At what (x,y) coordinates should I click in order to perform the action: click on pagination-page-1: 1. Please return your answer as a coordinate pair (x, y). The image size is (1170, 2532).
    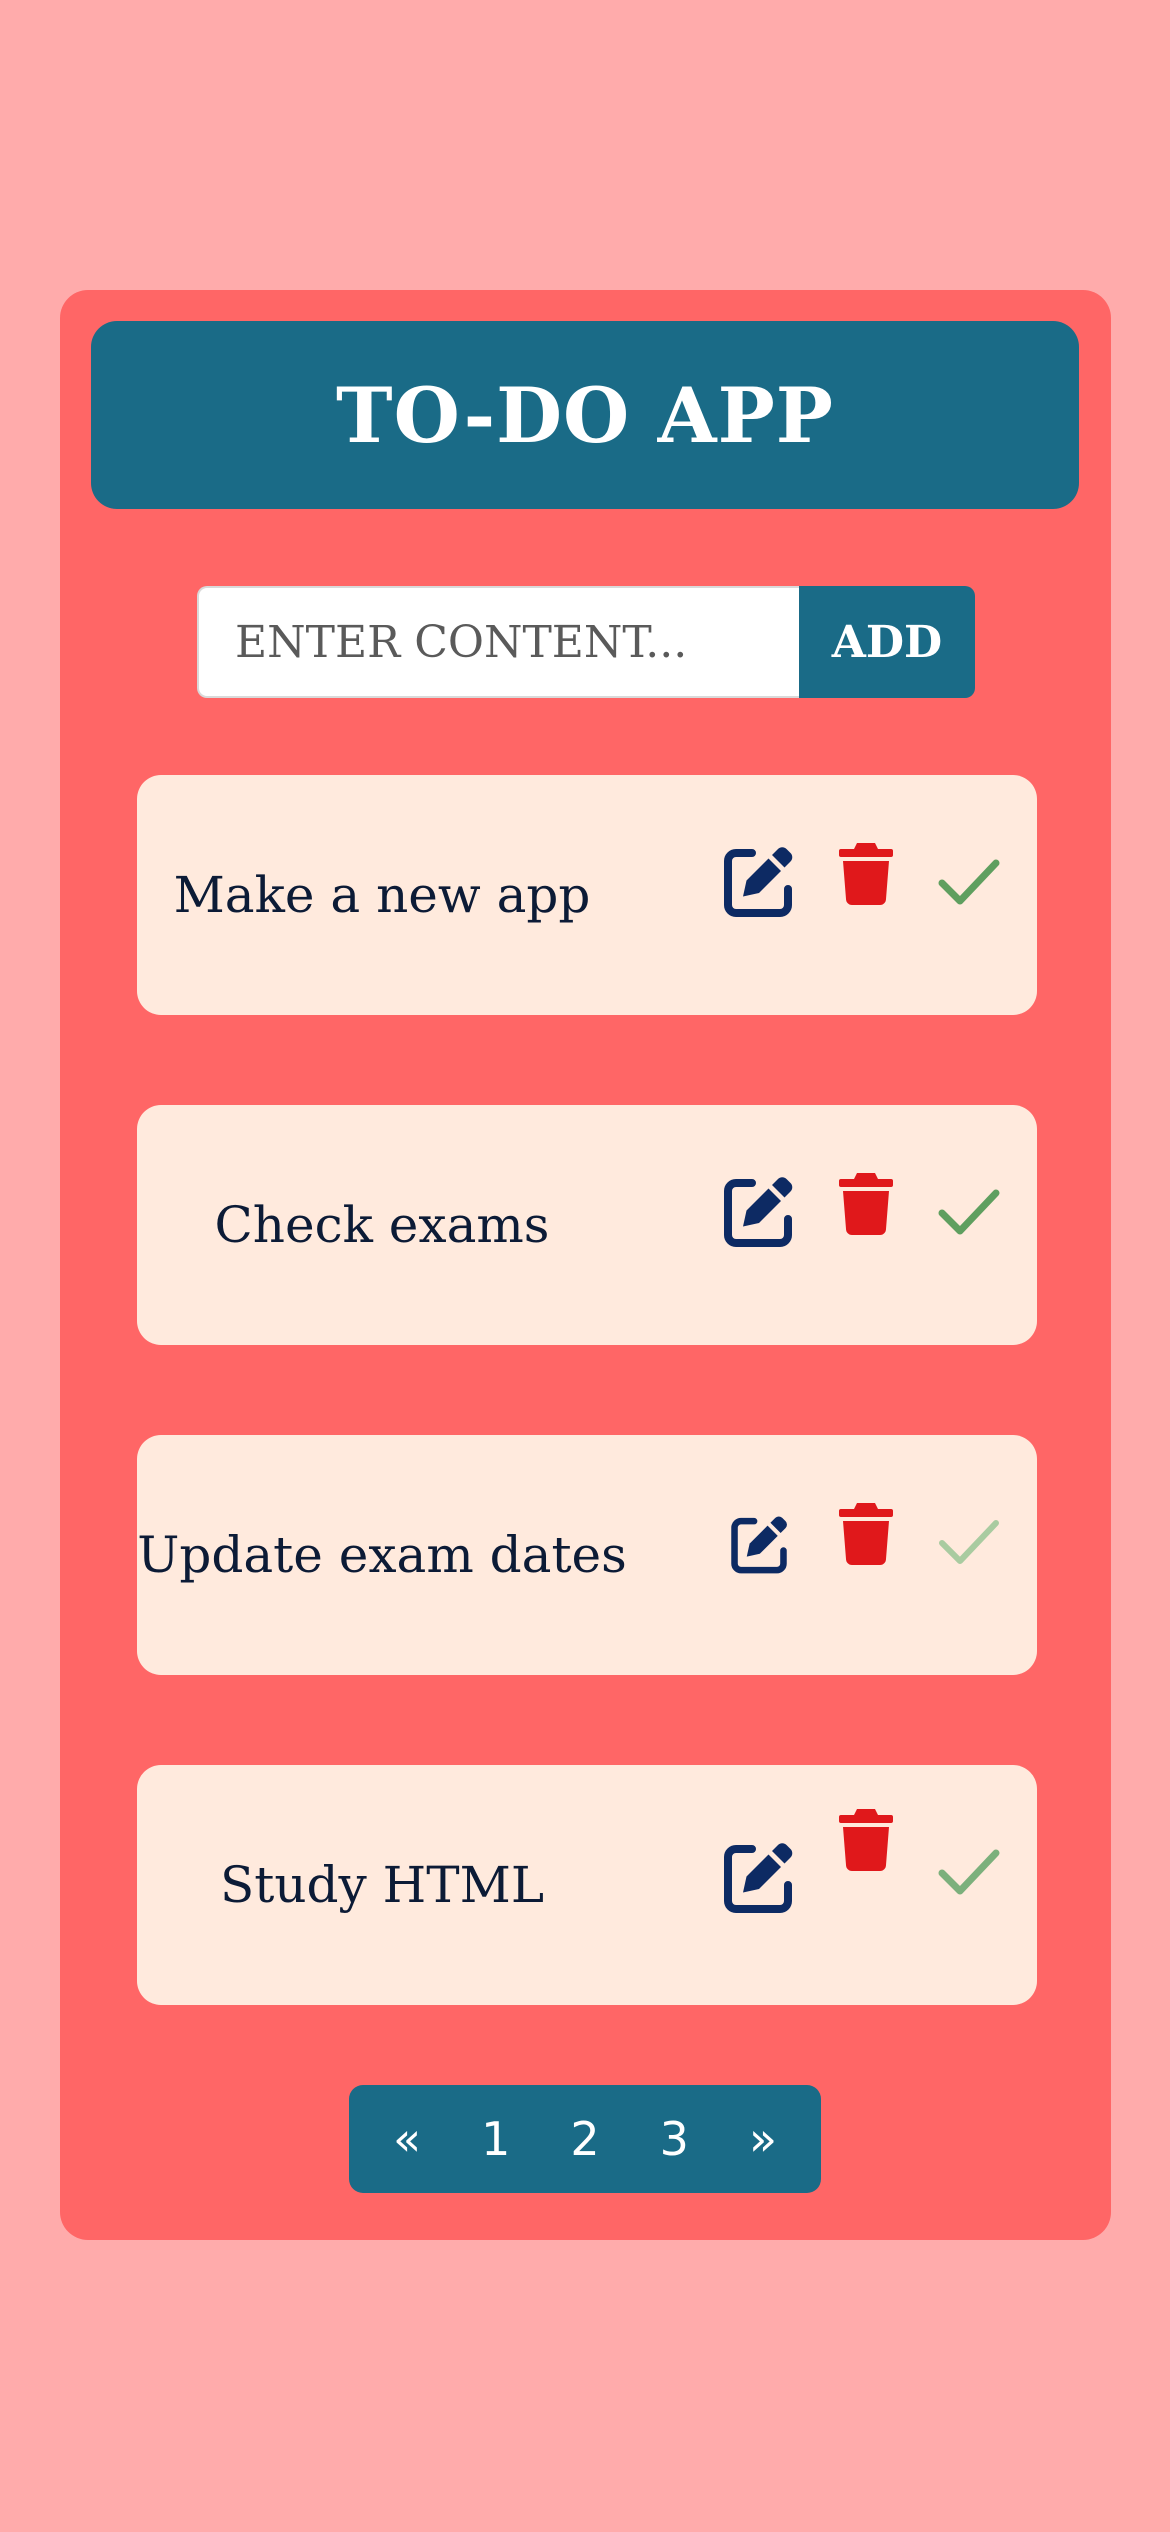
    Looking at the image, I should click on (495, 2139).